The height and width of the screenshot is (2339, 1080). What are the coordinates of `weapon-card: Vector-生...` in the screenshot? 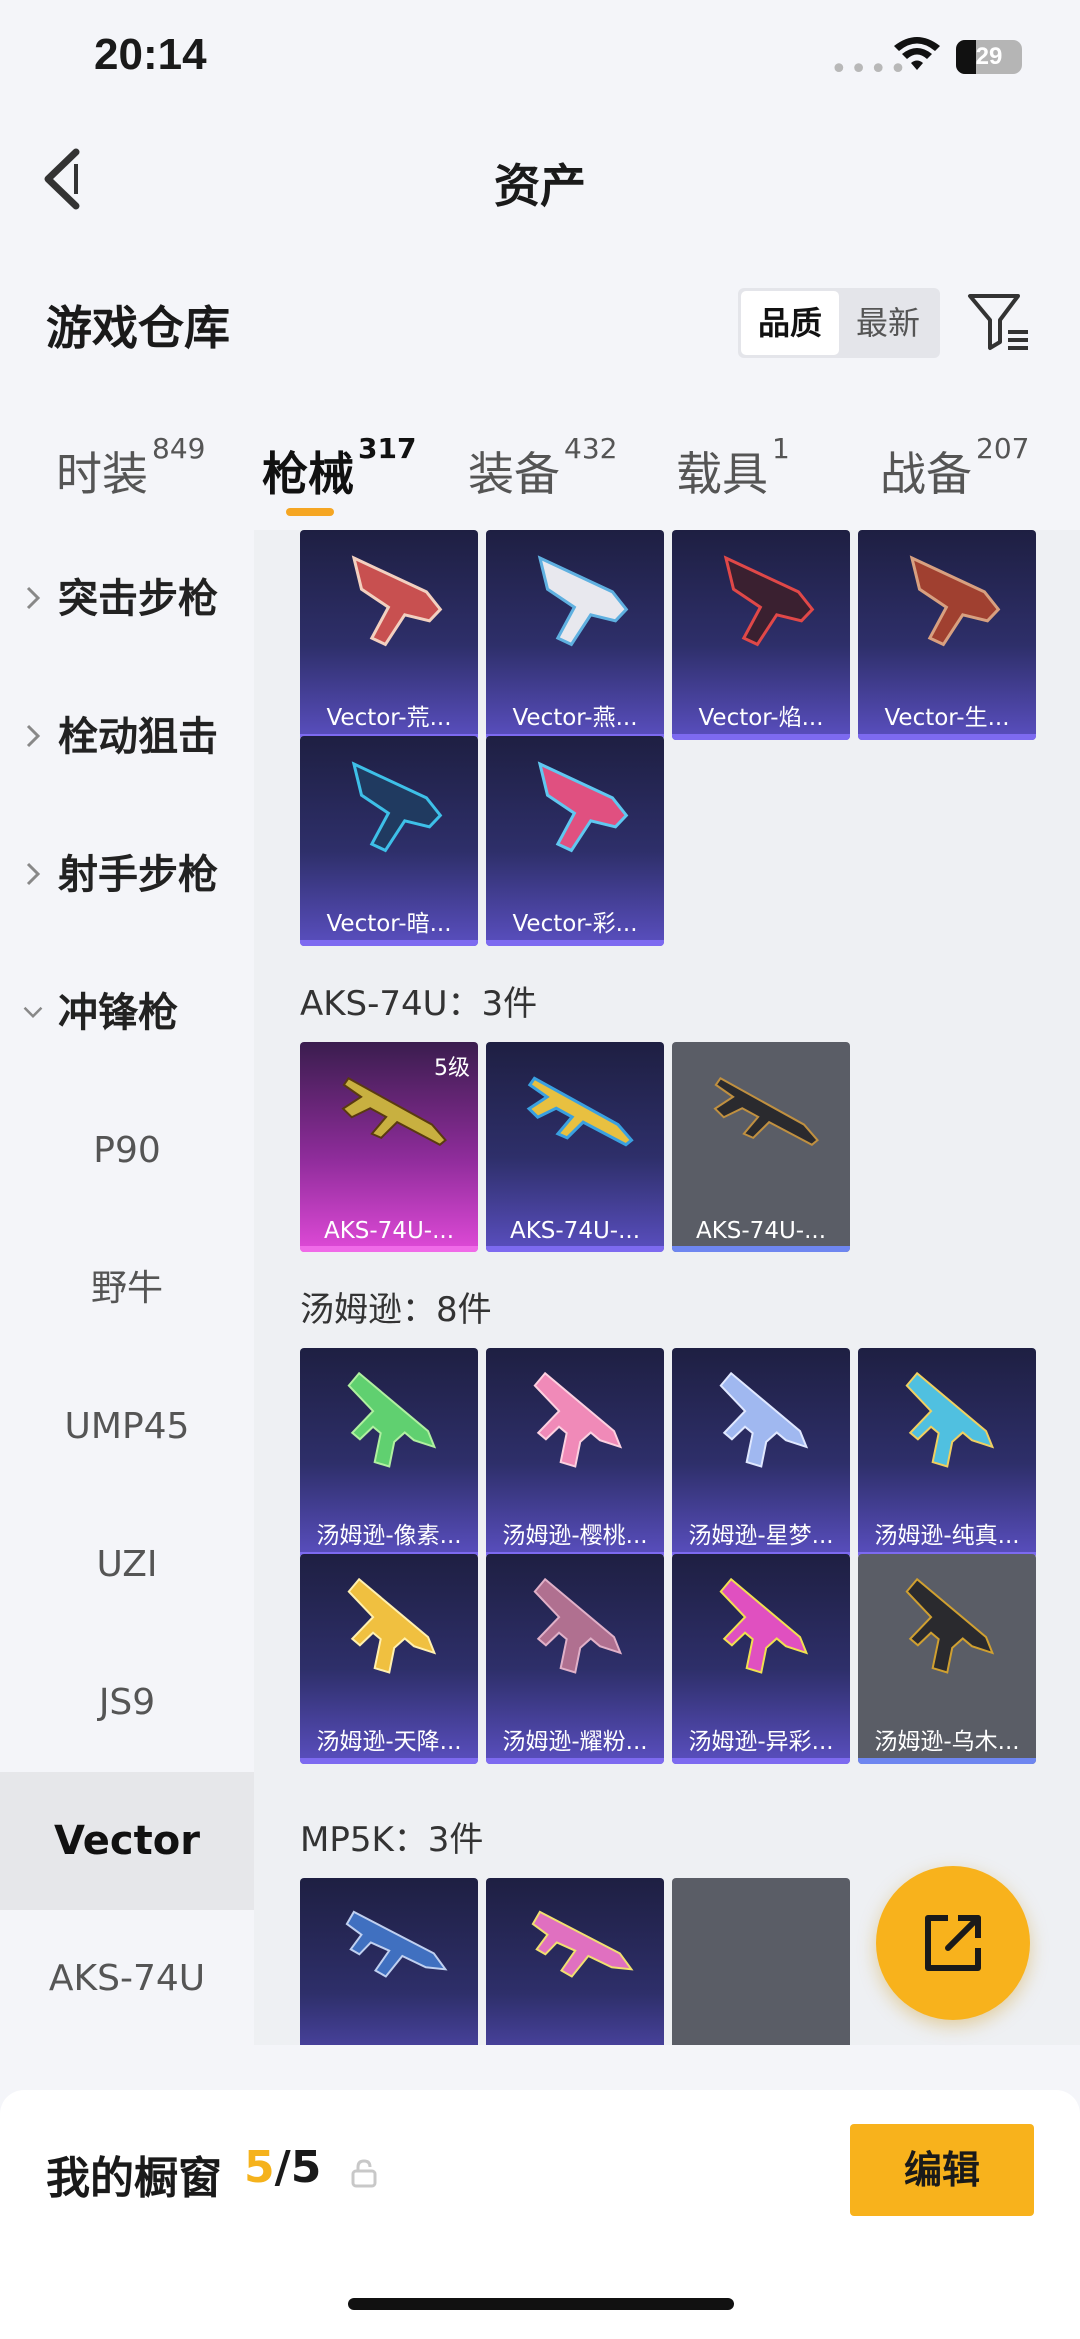 It's located at (947, 635).